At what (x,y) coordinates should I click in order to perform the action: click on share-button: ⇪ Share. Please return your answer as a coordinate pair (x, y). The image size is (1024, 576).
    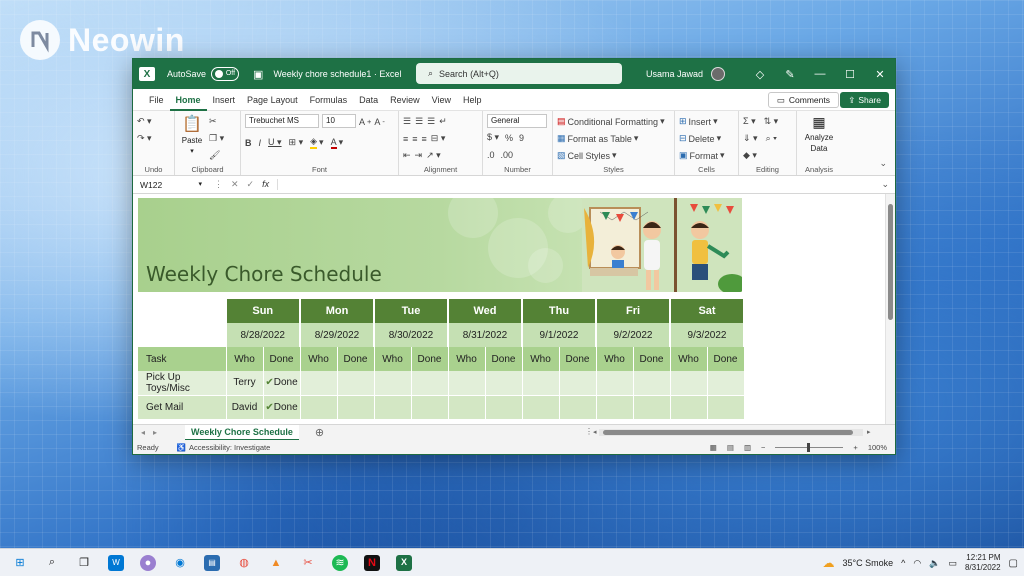
    Looking at the image, I should click on (864, 100).